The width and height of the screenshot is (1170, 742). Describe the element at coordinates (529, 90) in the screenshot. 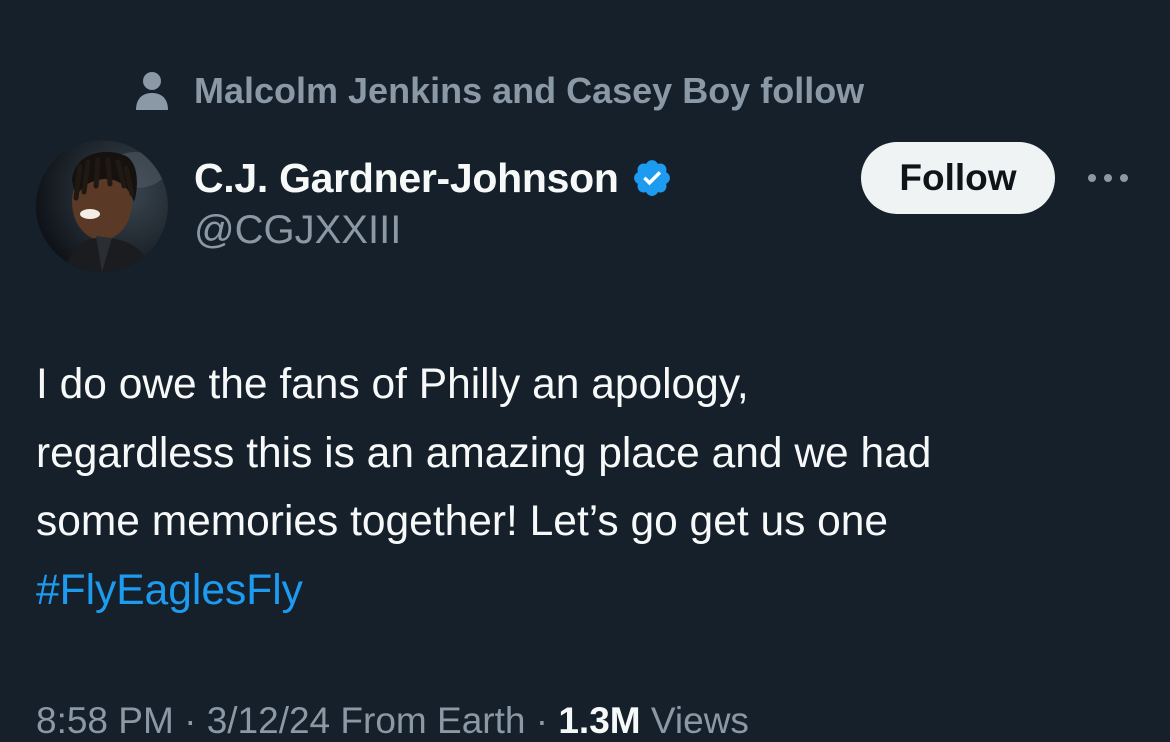

I see `social-context-text: Malcolm Jenkins and Casey Boy follow` at that location.